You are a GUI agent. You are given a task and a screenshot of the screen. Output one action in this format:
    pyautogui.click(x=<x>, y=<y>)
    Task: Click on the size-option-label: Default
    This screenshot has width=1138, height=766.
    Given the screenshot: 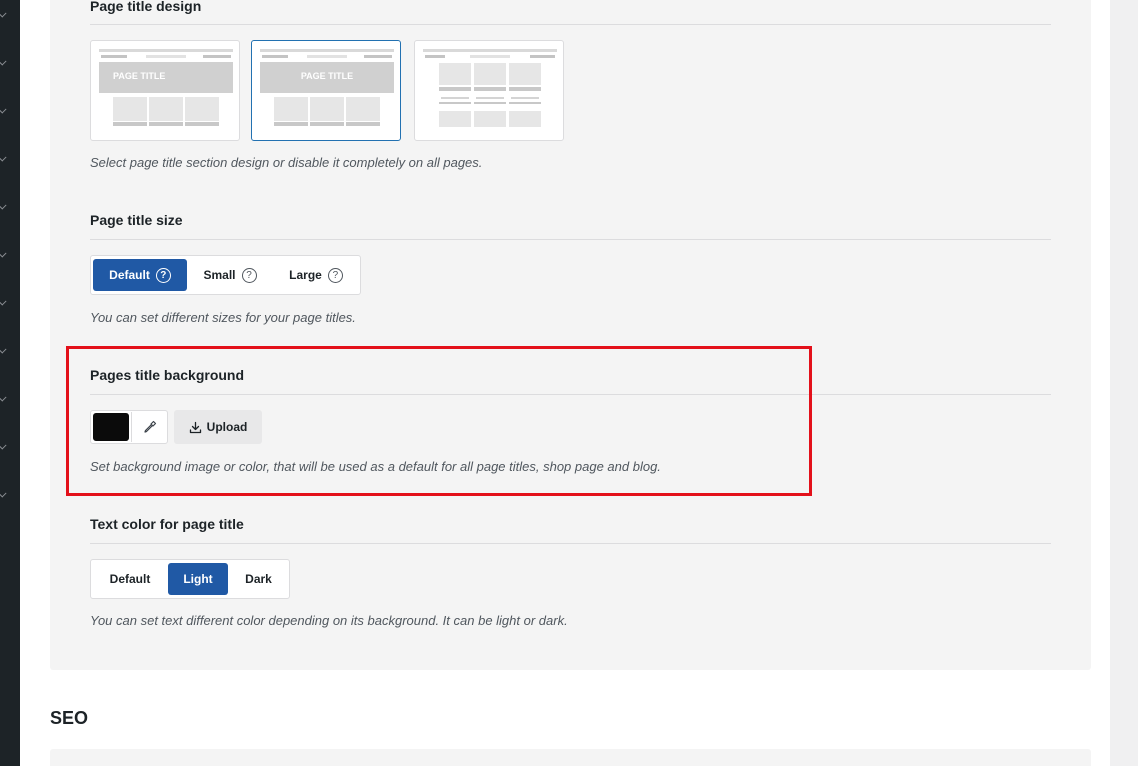 What is the action you would take?
    pyautogui.click(x=129, y=275)
    